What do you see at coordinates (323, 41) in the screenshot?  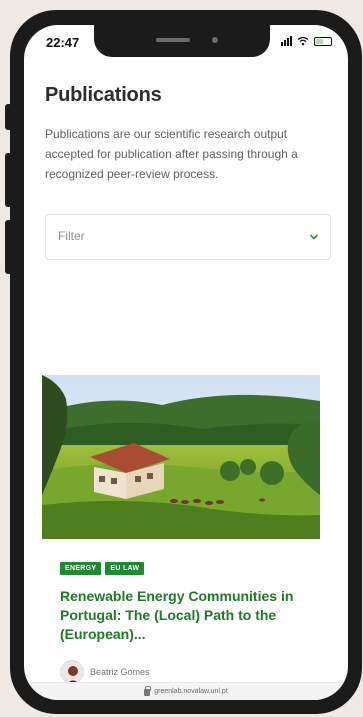 I see `battery-icon` at bounding box center [323, 41].